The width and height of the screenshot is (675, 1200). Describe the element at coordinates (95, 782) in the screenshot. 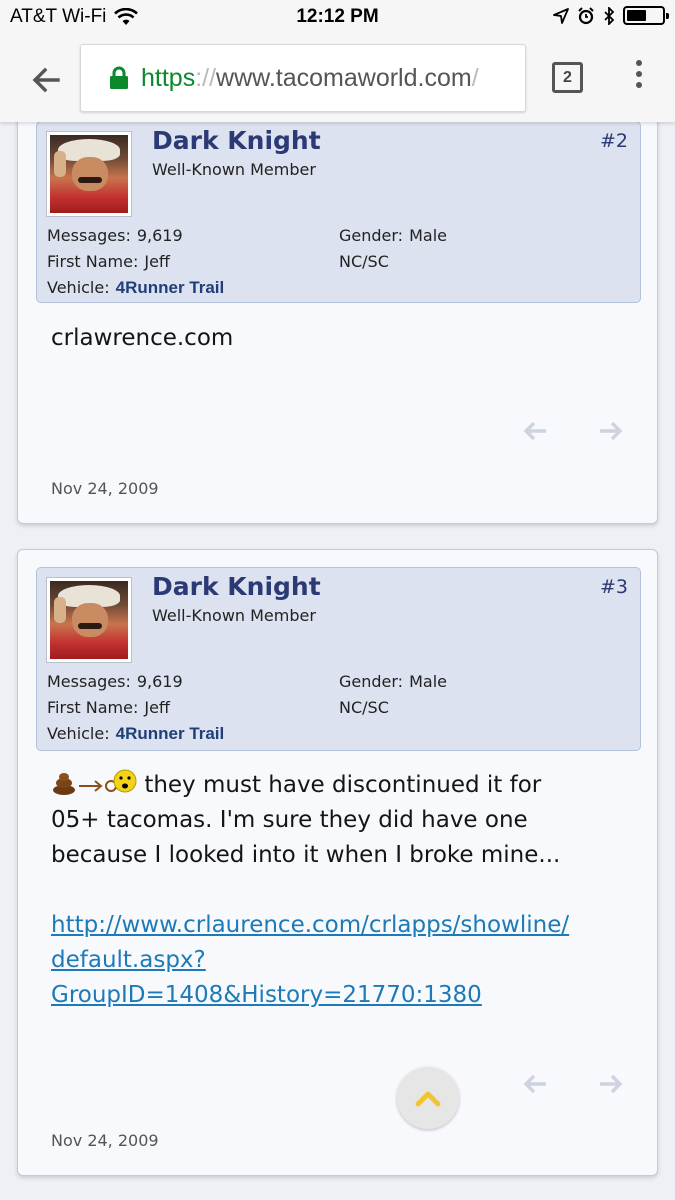

I see `poop-smiley-icon` at that location.